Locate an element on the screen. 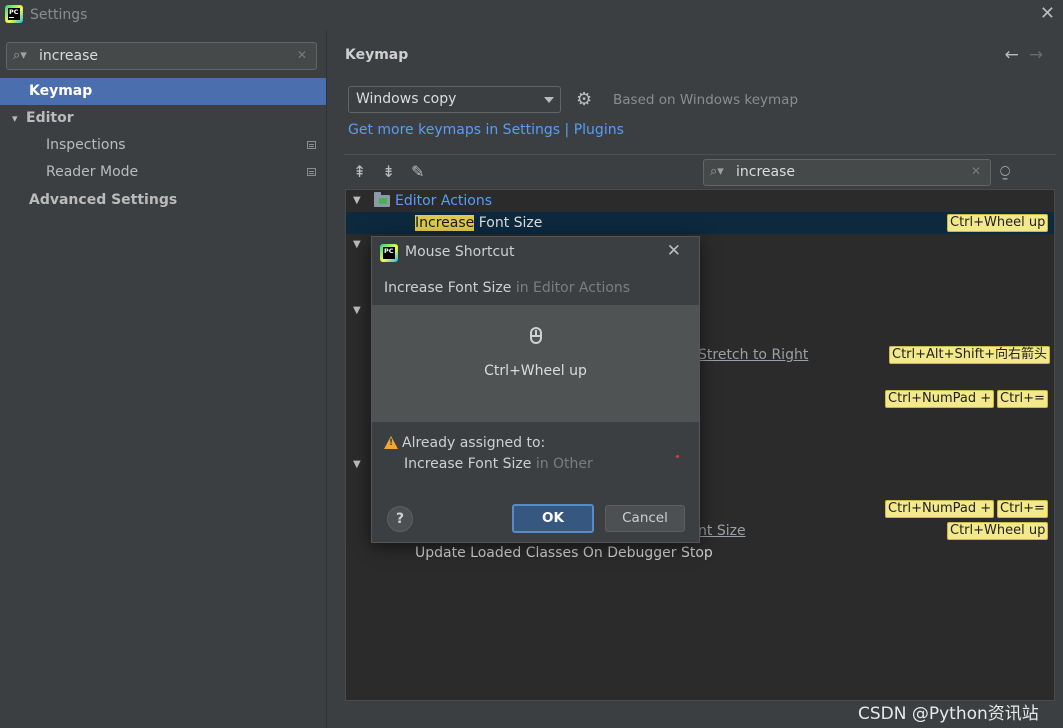  watermark: CSDN @Python资讯站 is located at coordinates (948, 714).